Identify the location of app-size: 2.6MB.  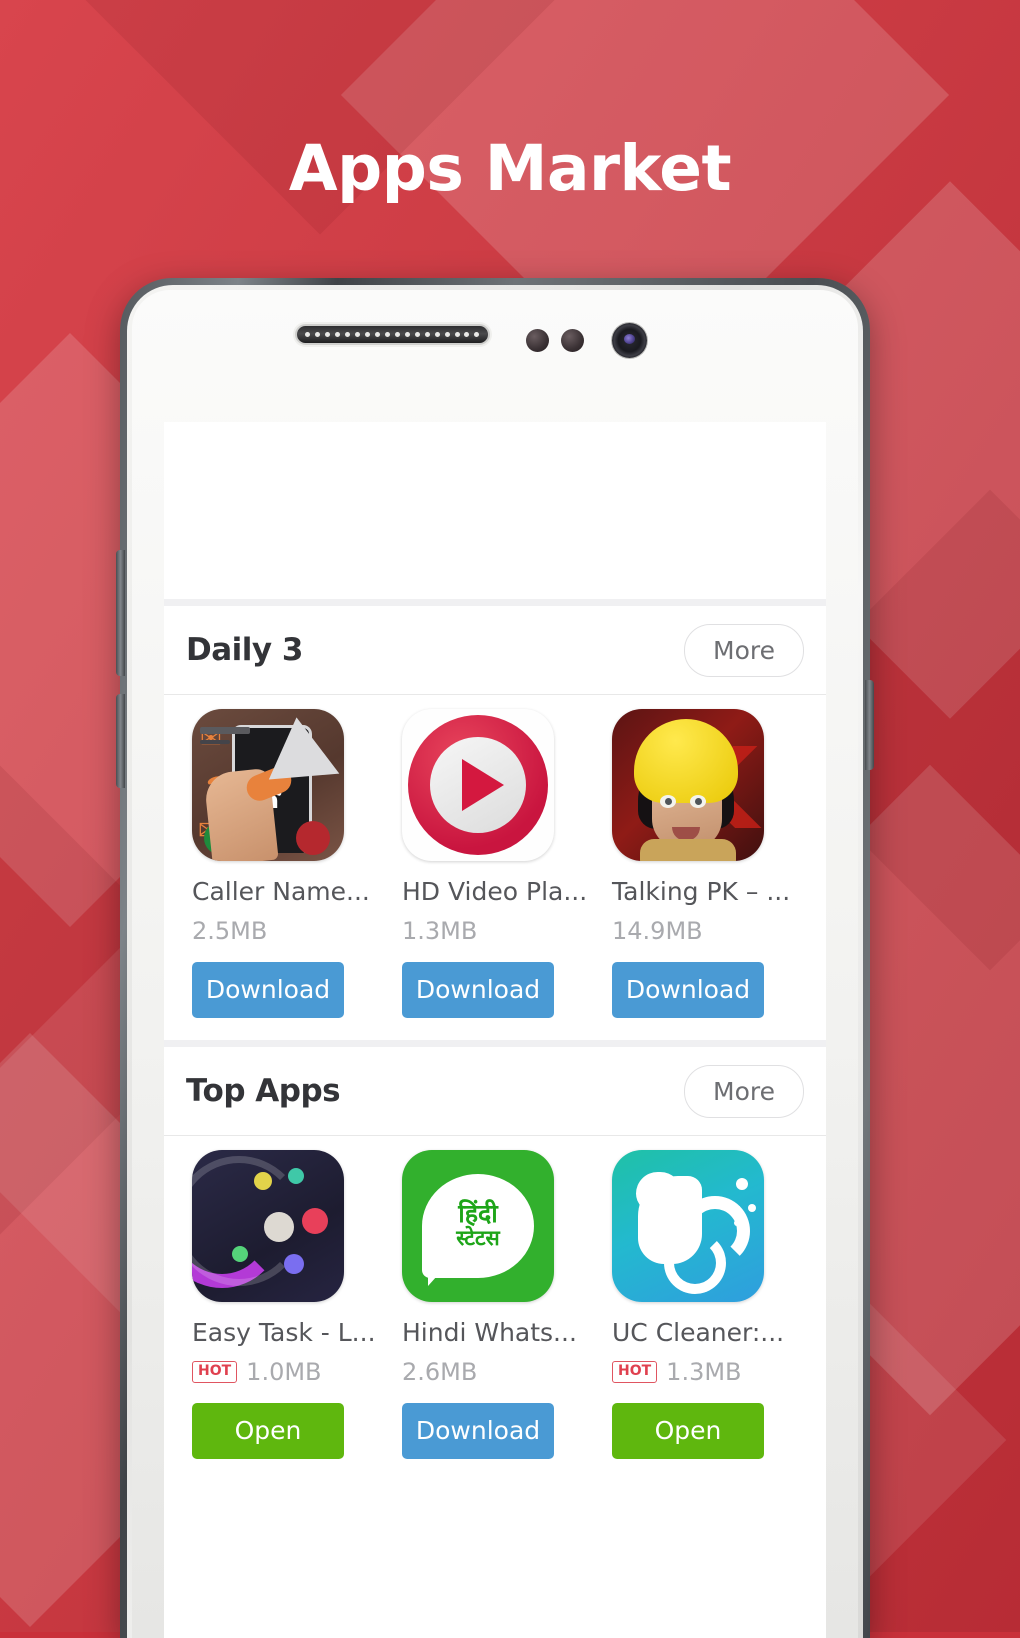
(440, 1372).